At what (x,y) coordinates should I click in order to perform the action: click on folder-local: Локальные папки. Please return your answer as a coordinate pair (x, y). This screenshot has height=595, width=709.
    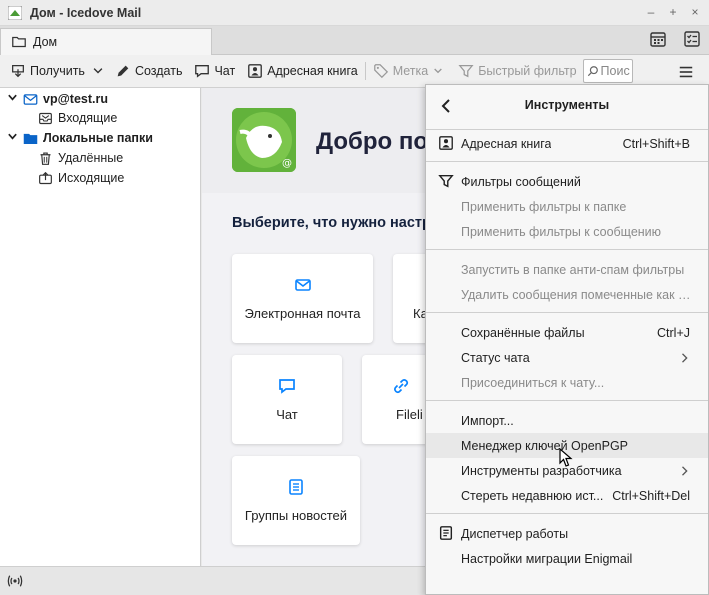
    Looking at the image, I should click on (79, 138).